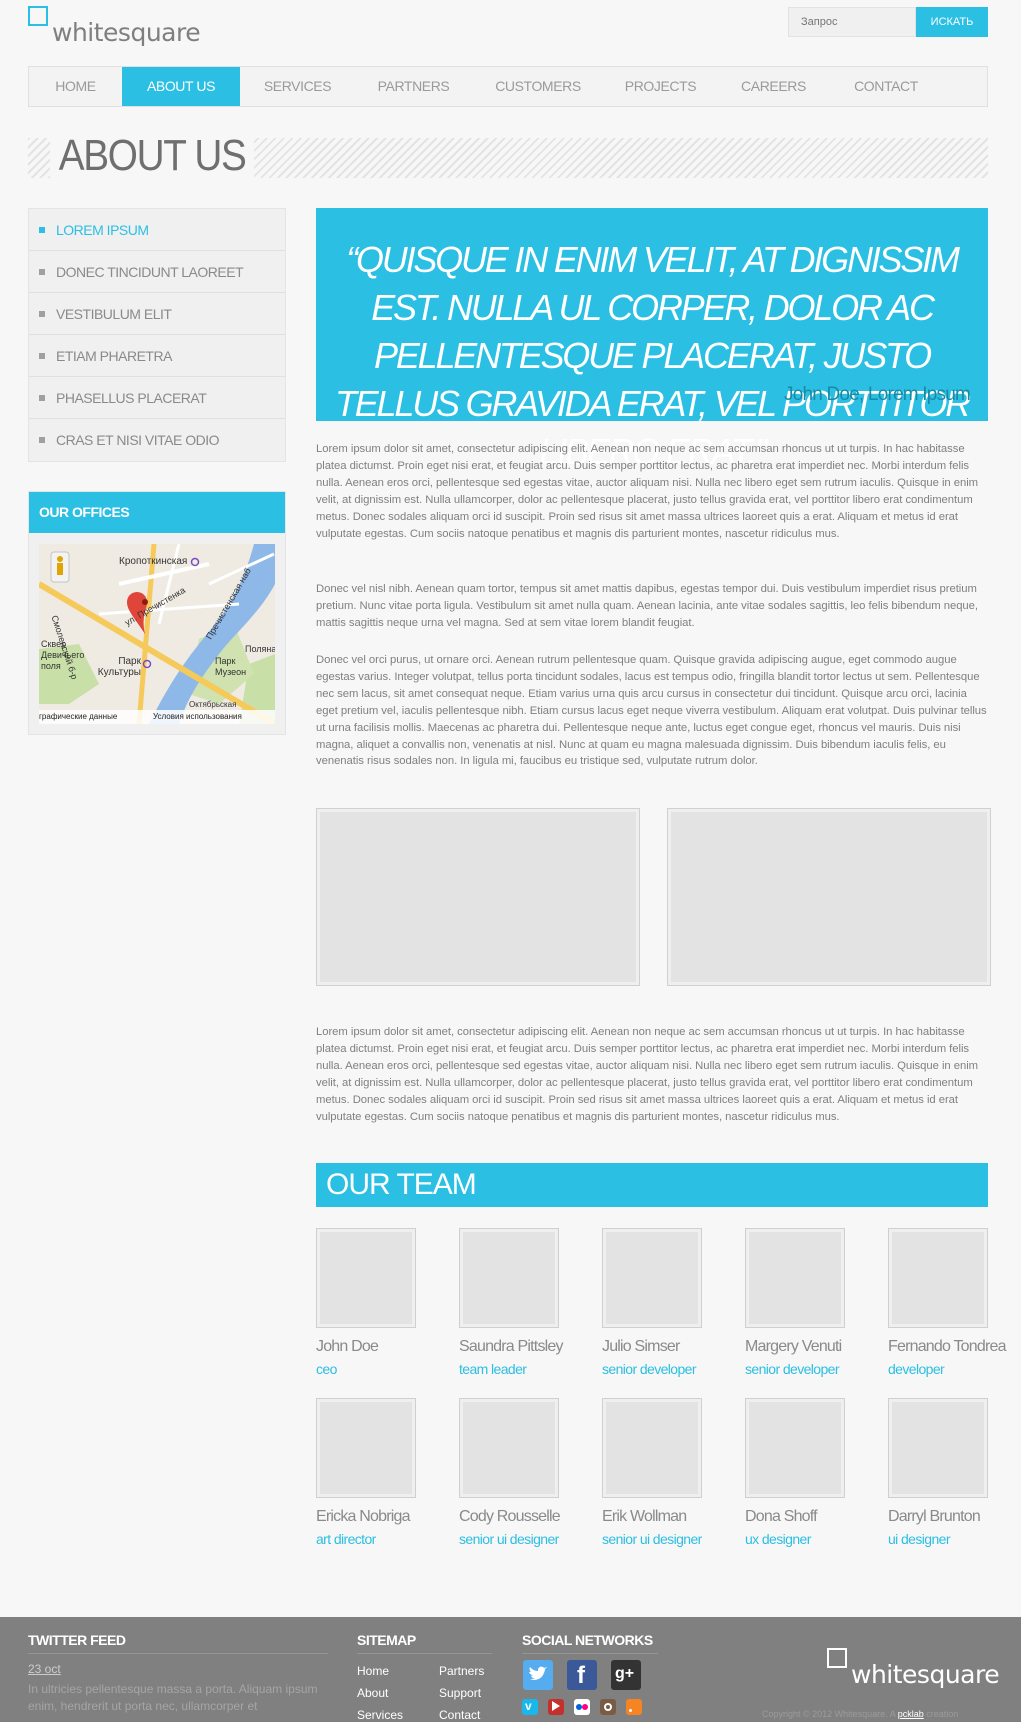 This screenshot has width=1021, height=1722. What do you see at coordinates (118, 26) in the screenshot?
I see `logo: whitesquare` at bounding box center [118, 26].